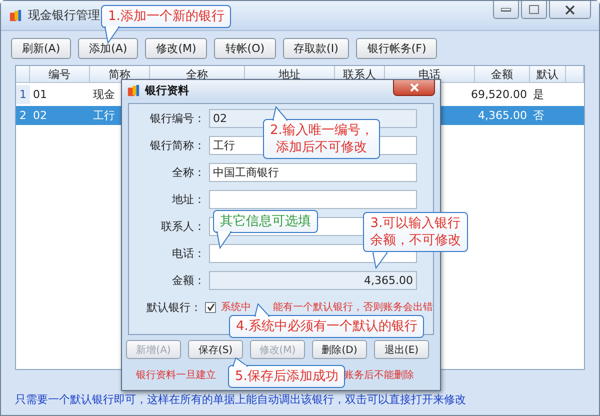 Image resolution: width=600 pixels, height=416 pixels. What do you see at coordinates (321, 139) in the screenshot?
I see `callout-tooltip: 2.输入唯一编号， 添加后不可修改` at bounding box center [321, 139].